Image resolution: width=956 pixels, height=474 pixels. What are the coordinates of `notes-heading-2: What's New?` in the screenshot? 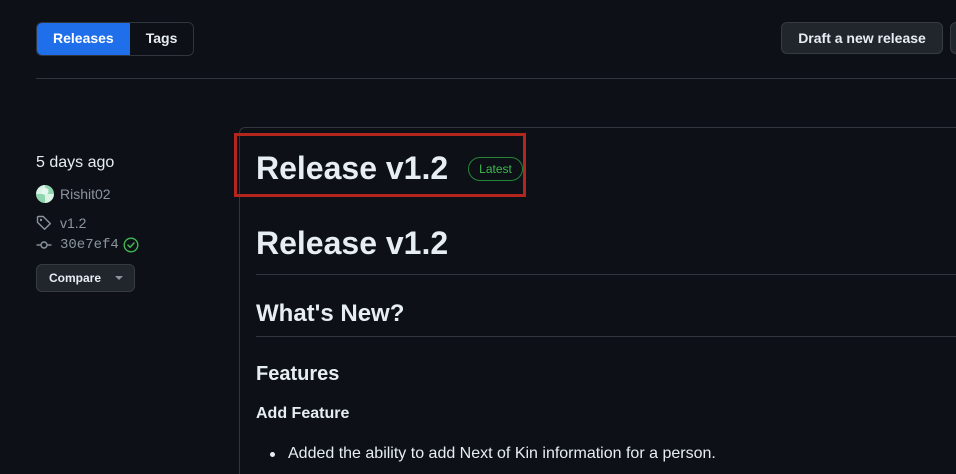 It's located at (330, 313).